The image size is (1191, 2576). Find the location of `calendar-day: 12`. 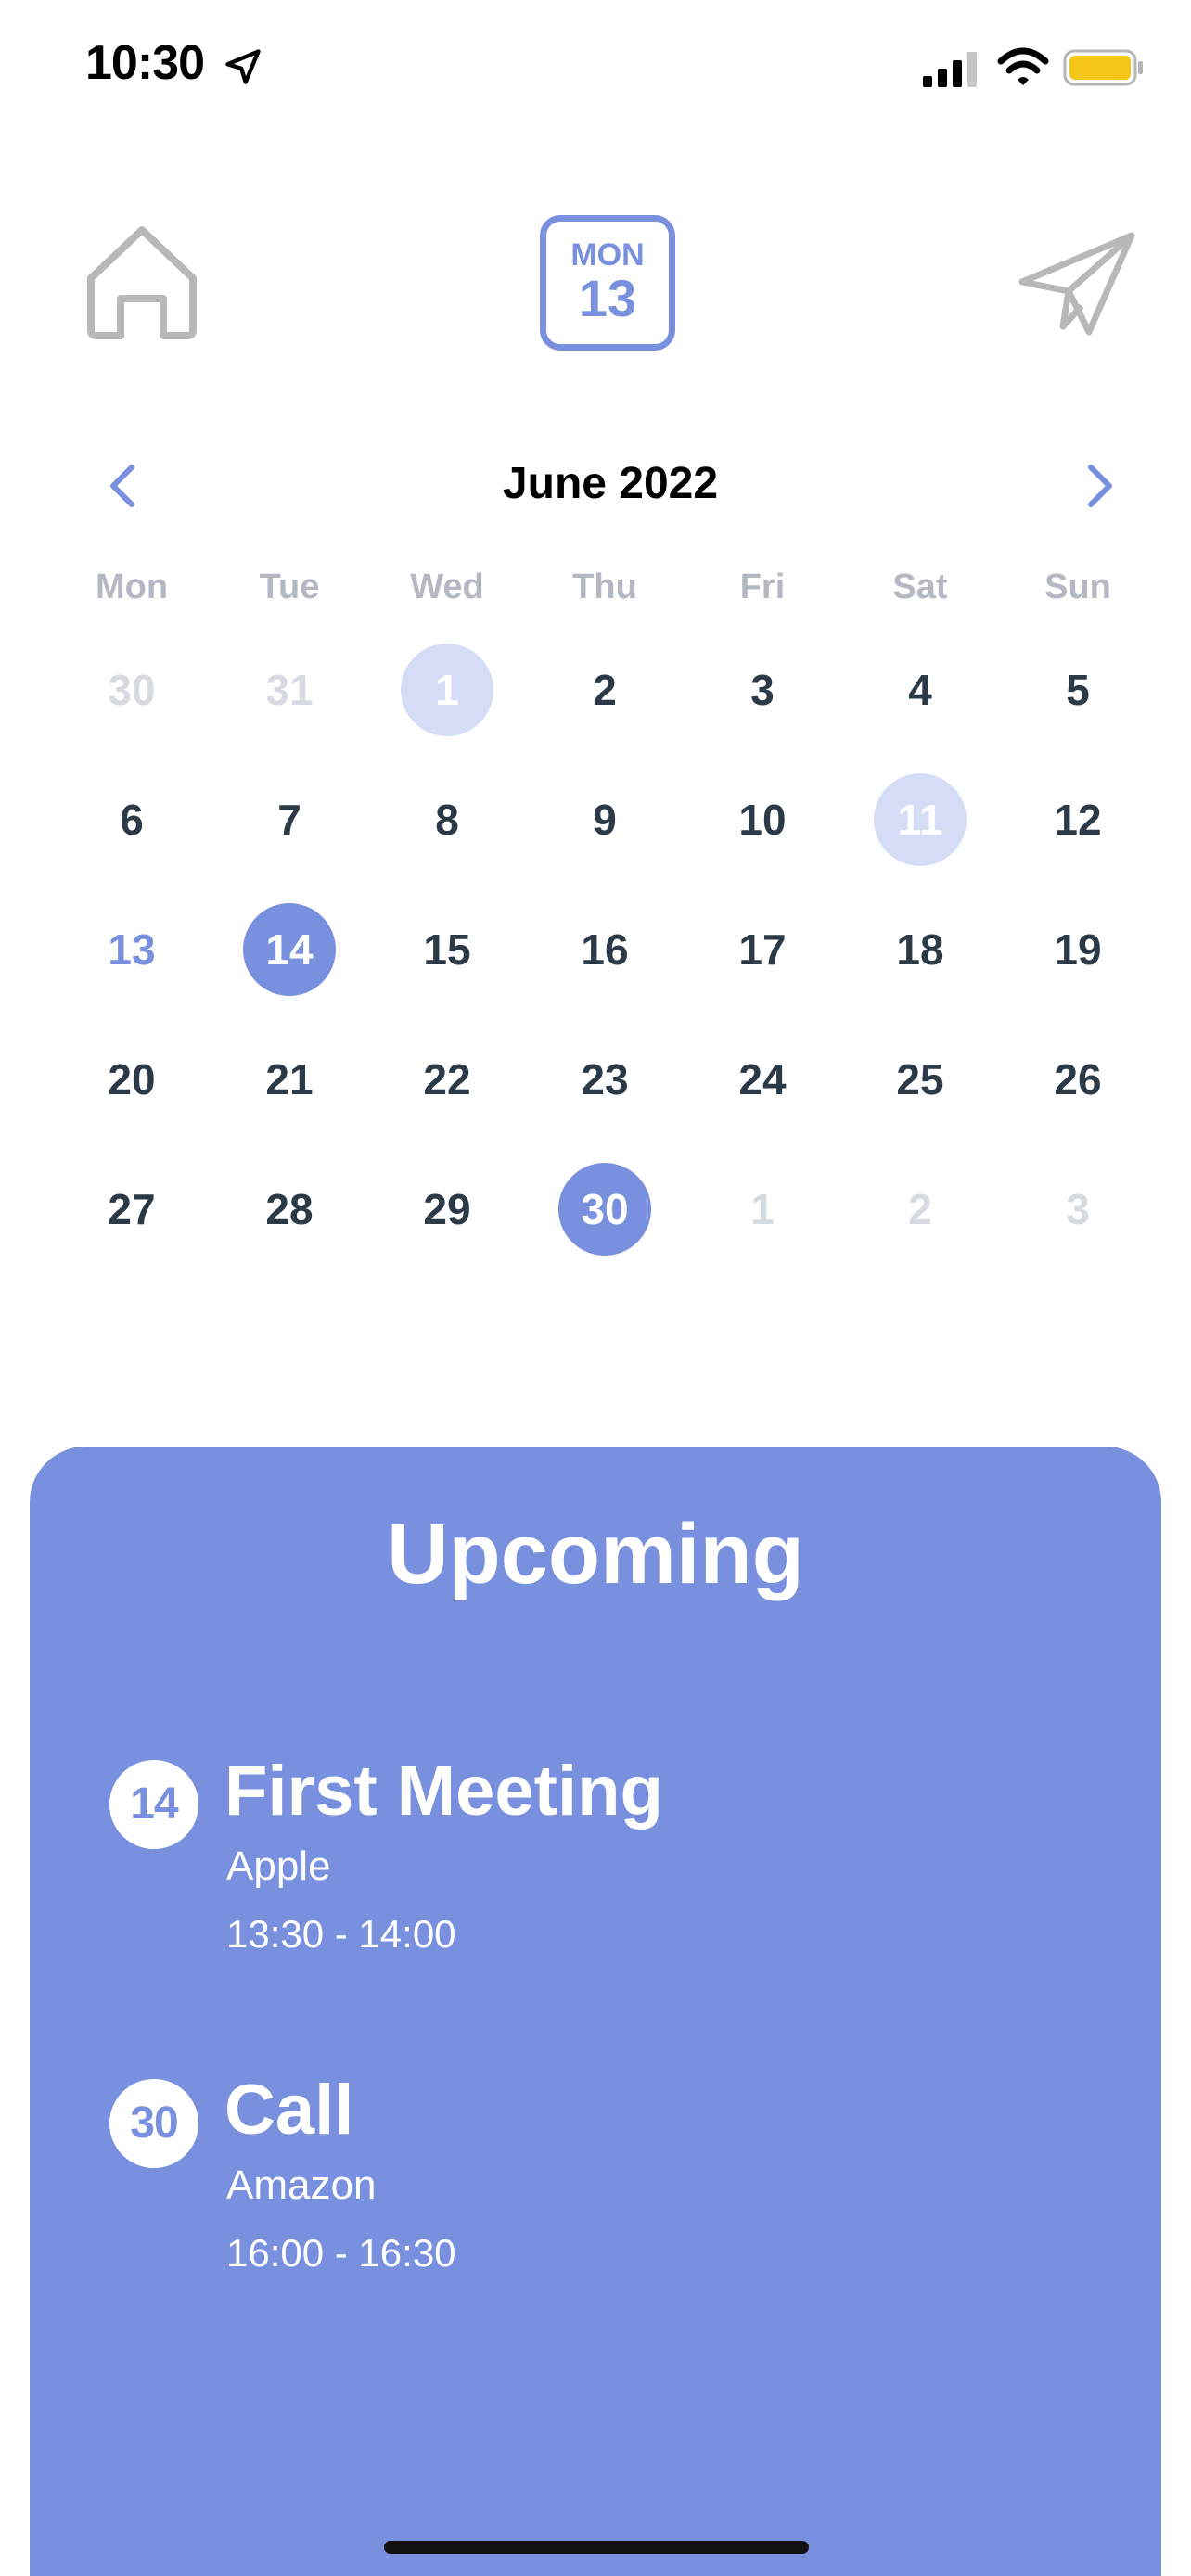

calendar-day: 12 is located at coordinates (1077, 819).